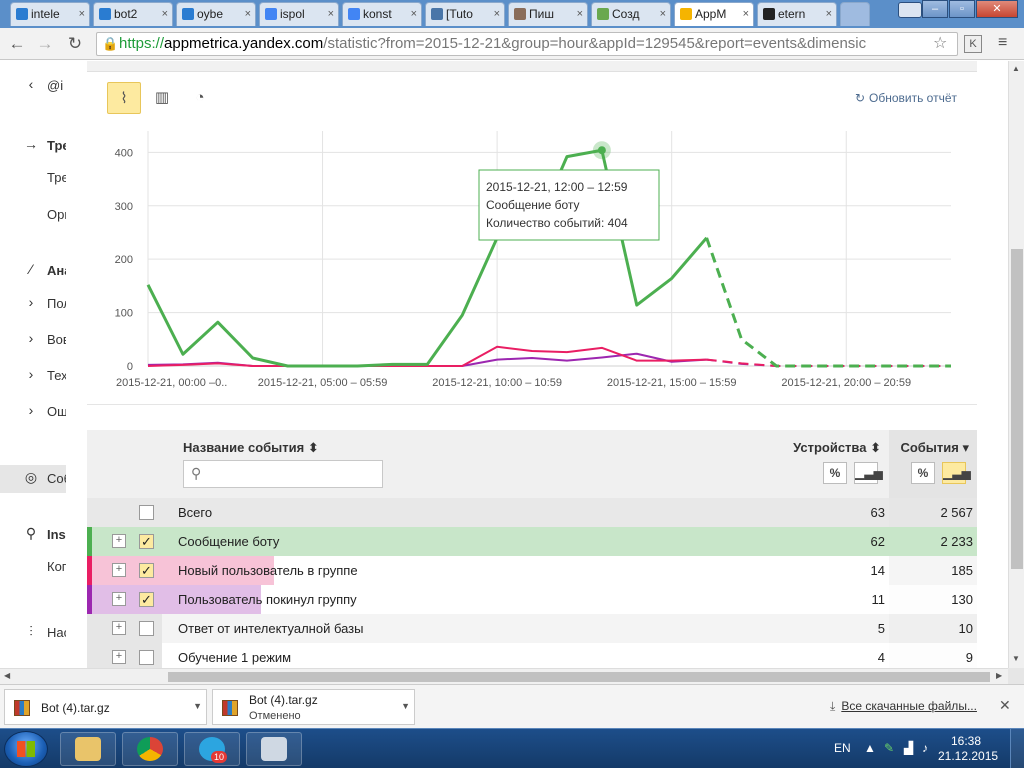  What do you see at coordinates (910, 10) in the screenshot?
I see `profile-button` at bounding box center [910, 10].